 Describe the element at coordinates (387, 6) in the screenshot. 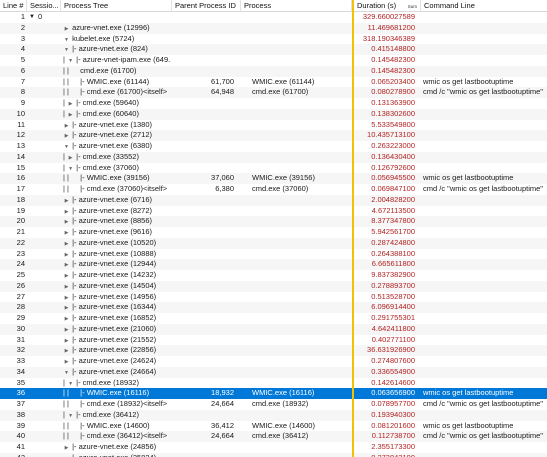

I see `header-duration: Duration (s) Sum` at that location.